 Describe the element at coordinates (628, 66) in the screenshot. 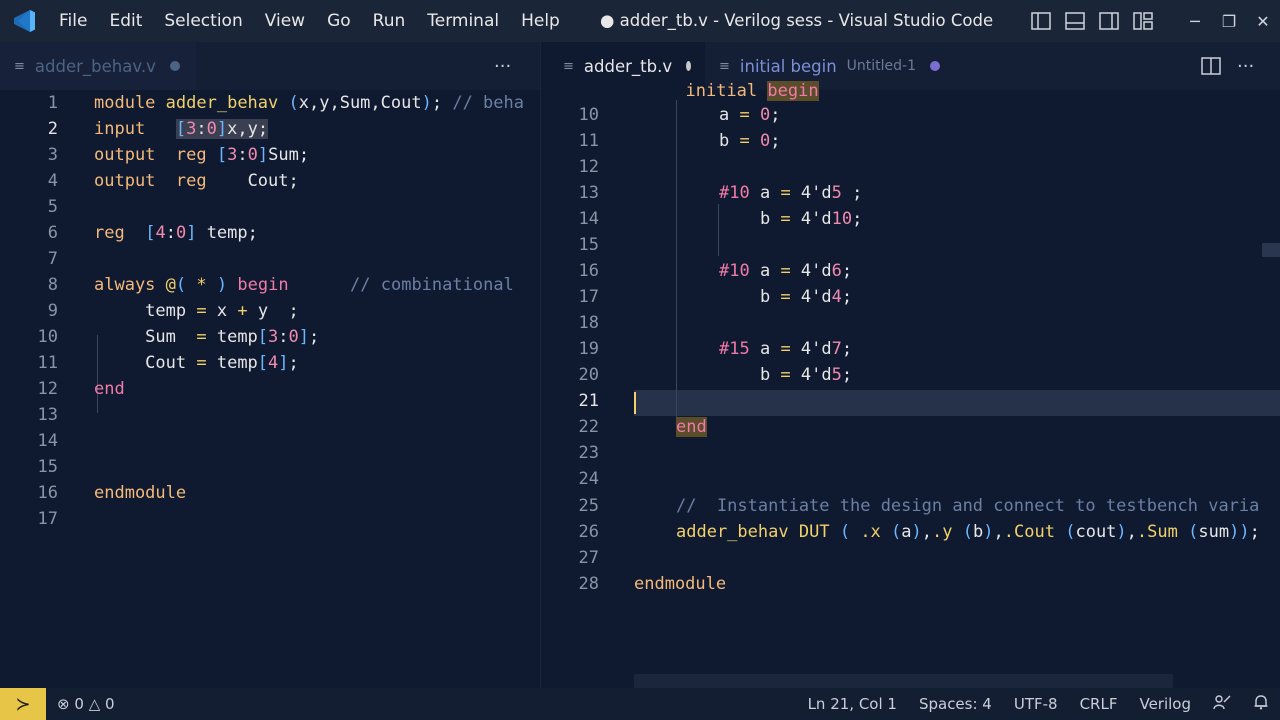

I see `tab-label: adder_tb.v` at that location.